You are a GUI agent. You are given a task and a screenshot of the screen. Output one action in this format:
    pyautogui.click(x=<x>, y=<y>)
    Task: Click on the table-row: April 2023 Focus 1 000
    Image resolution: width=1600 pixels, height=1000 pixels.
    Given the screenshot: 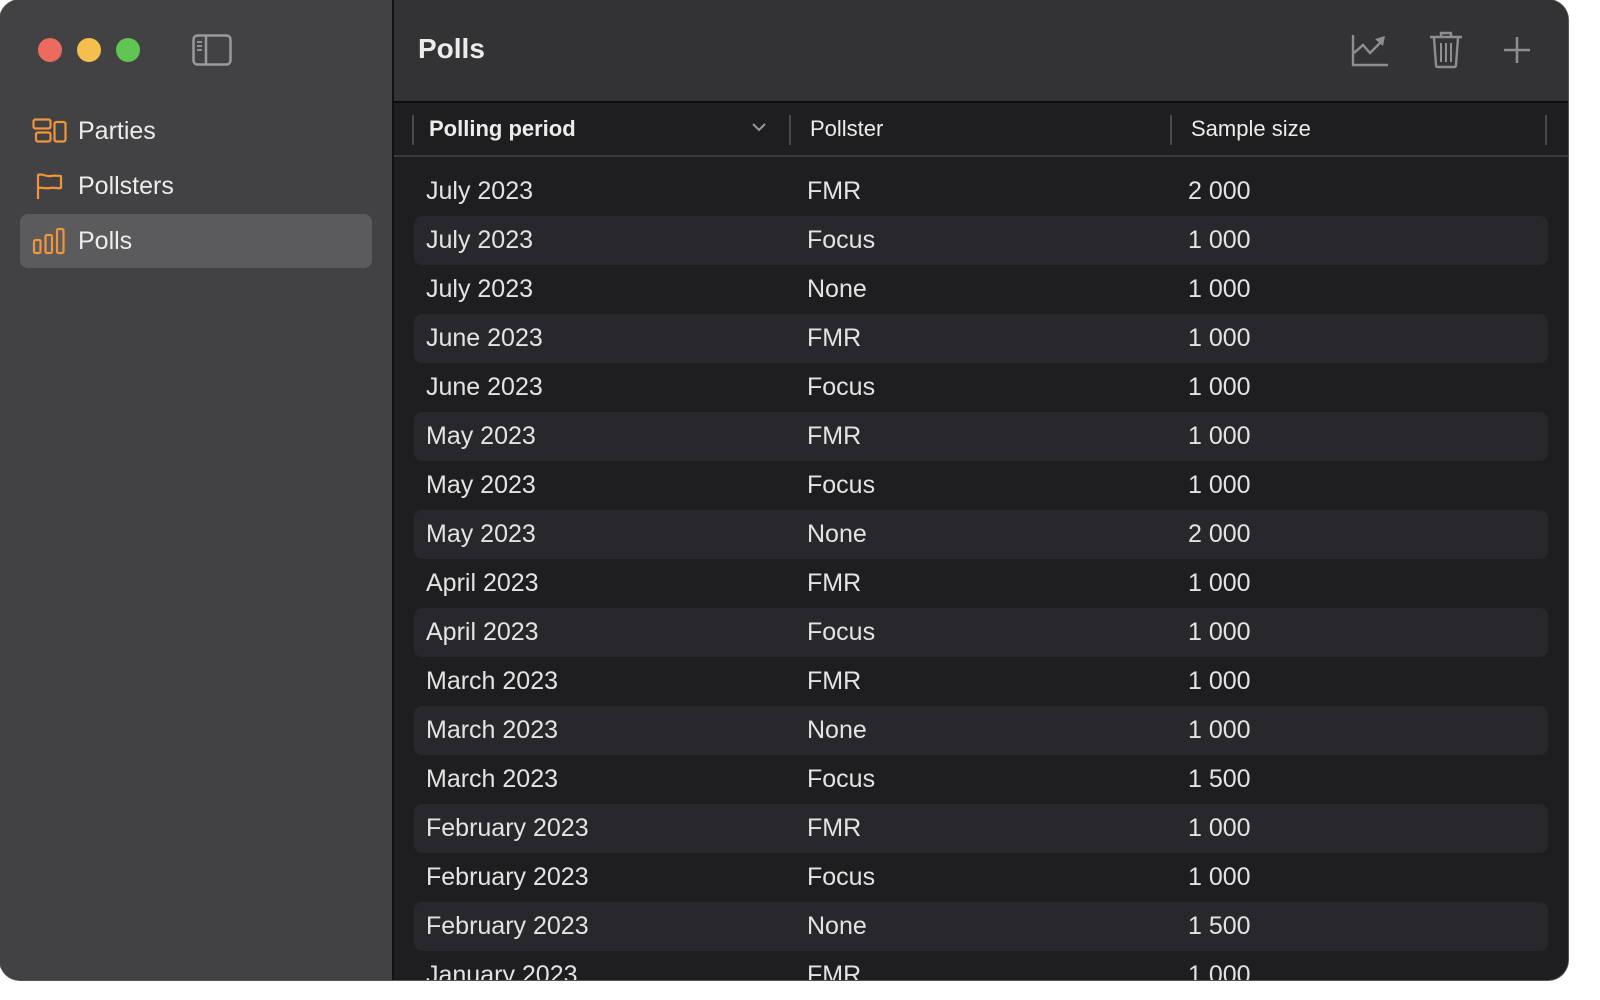 What is the action you would take?
    pyautogui.click(x=981, y=632)
    